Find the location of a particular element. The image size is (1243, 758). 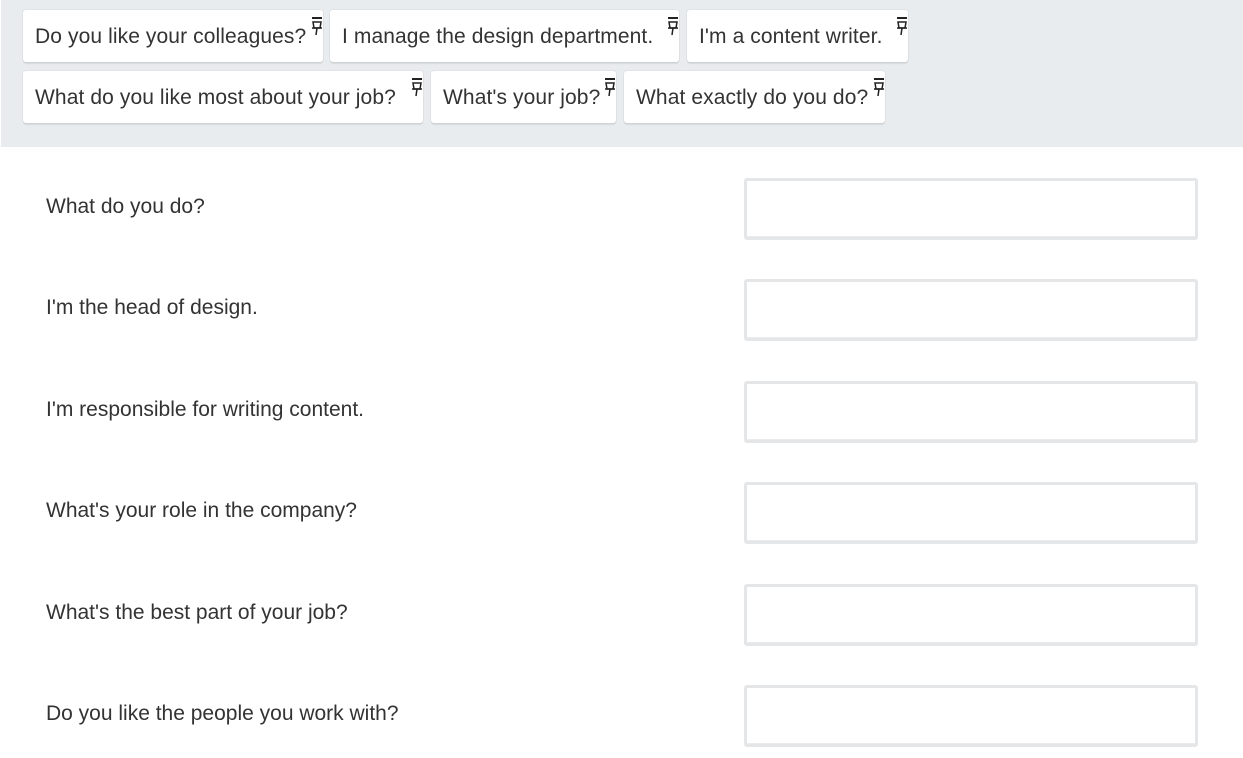

prompt-text: What's your role in the company? is located at coordinates (201, 510).